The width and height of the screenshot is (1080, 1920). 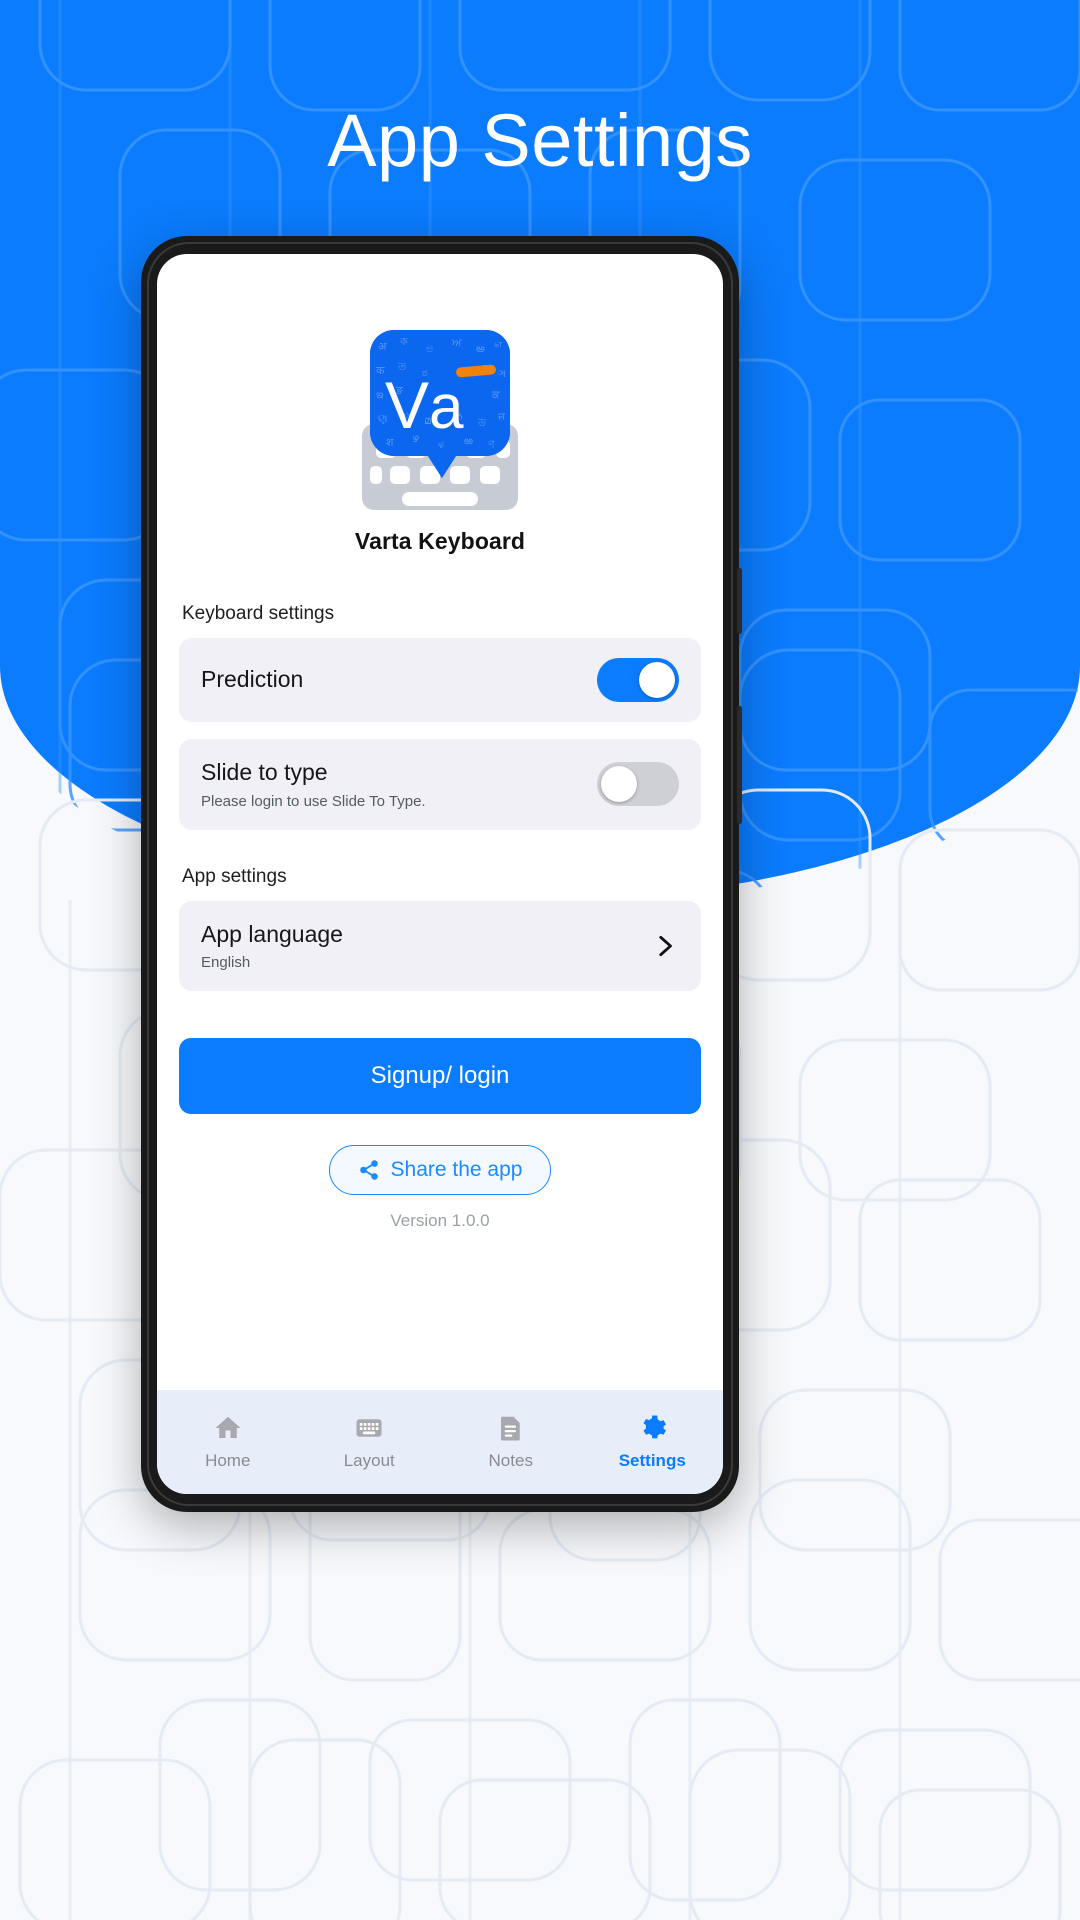 I want to click on share-row: Share the app, so click(x=440, y=1170).